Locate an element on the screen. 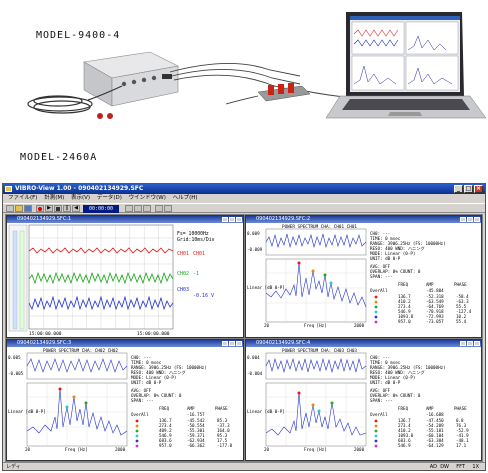 The image size is (488, 473). cursor-icon is located at coordinates (147, 208).